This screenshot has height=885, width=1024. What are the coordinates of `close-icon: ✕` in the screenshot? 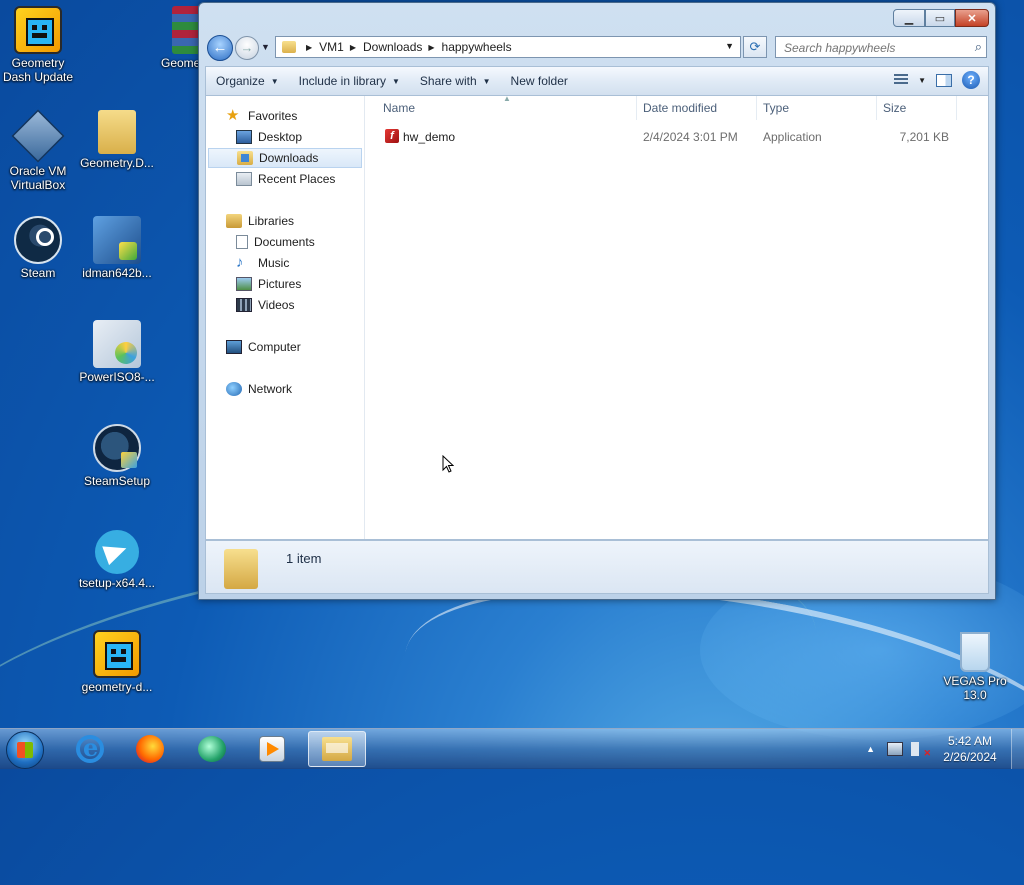 It's located at (972, 18).